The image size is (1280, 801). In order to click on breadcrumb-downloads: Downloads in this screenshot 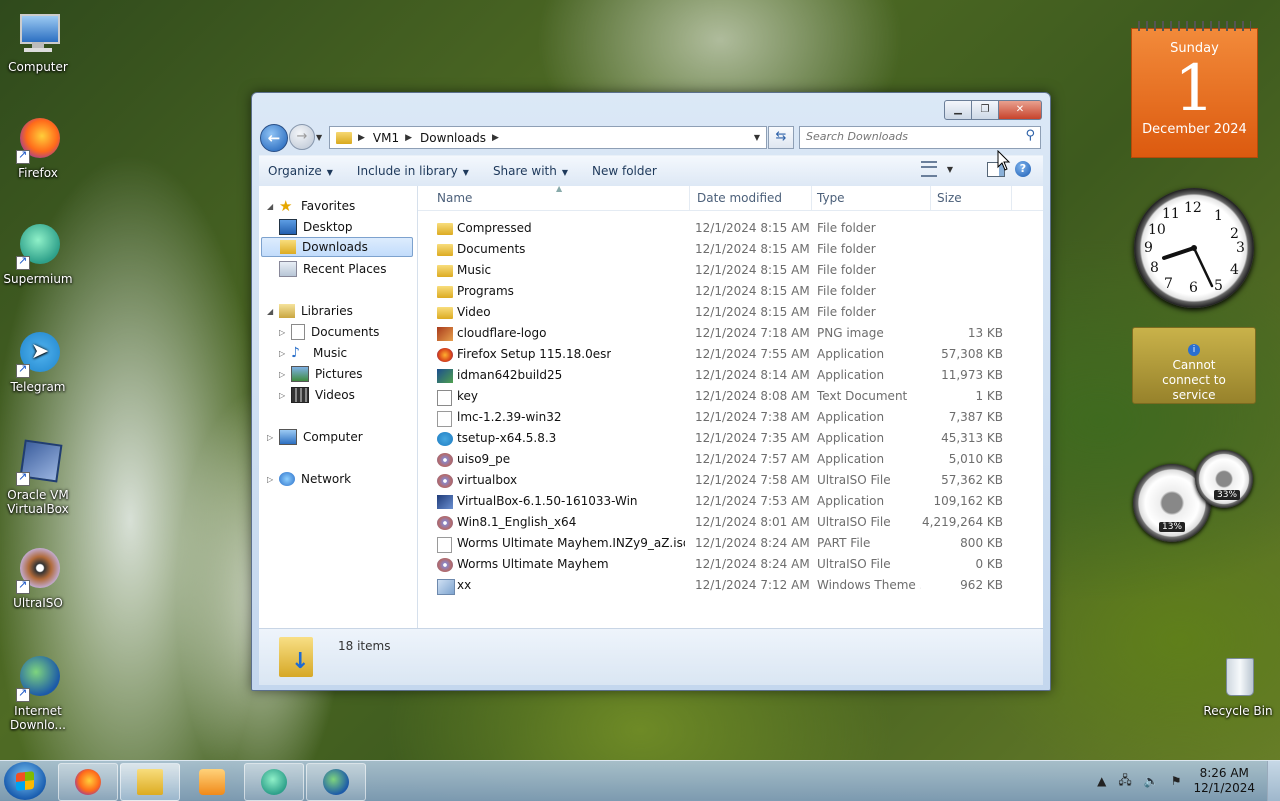, I will do `click(453, 138)`.